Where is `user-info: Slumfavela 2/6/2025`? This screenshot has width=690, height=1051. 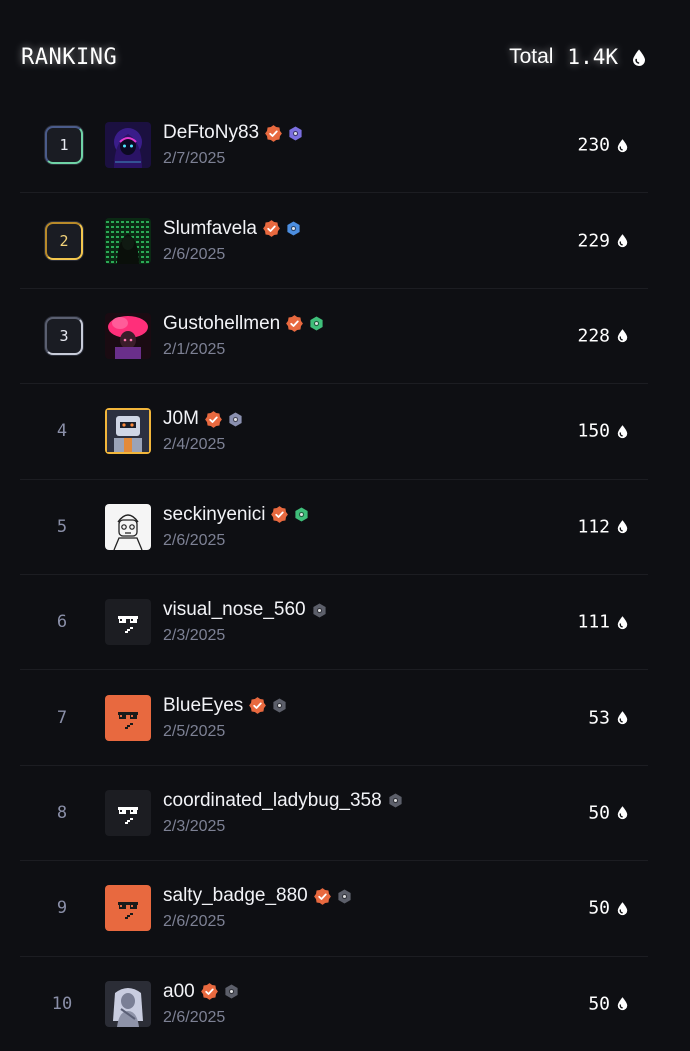 user-info: Slumfavela 2/6/2025 is located at coordinates (232, 241).